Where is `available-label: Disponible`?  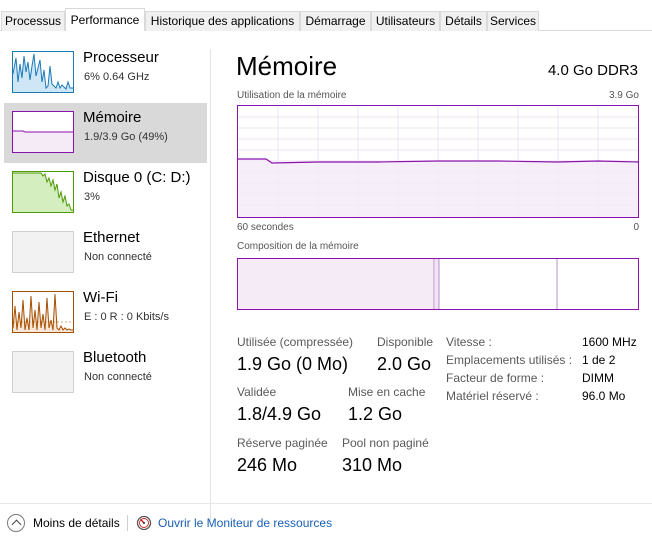 available-label: Disponible is located at coordinates (405, 342).